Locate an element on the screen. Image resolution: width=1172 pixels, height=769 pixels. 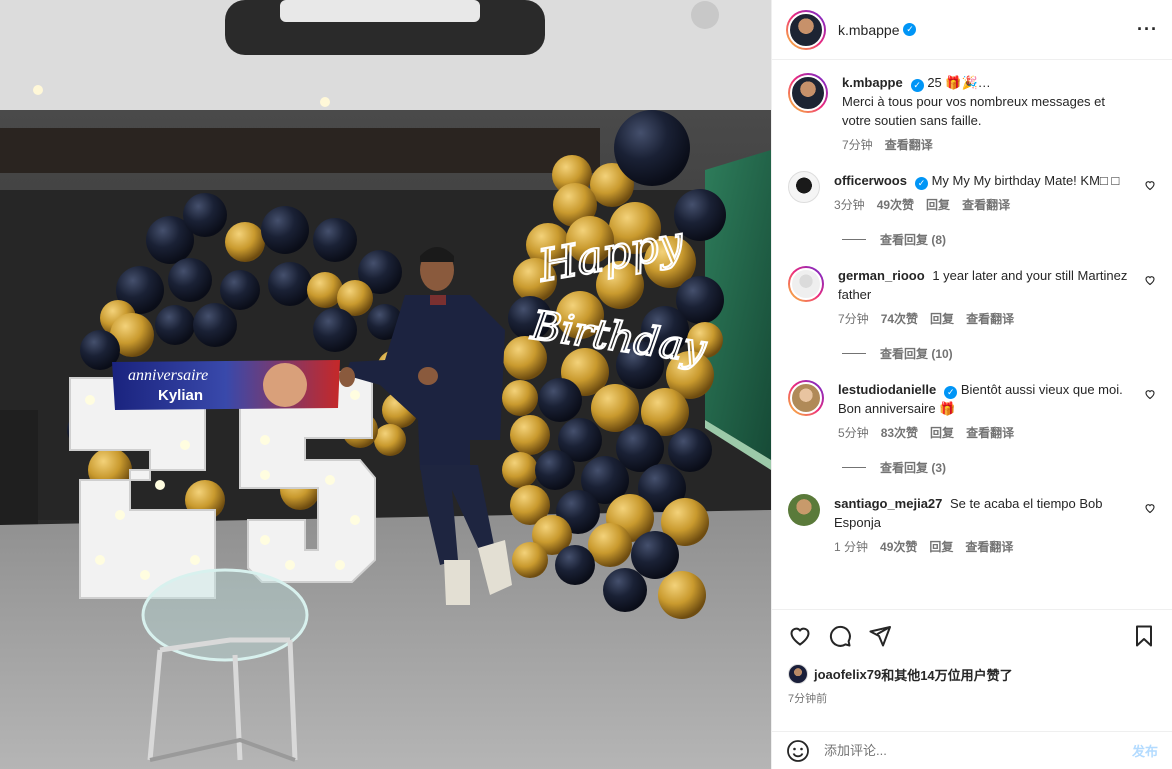
post-header: k.mbappe ✓ ··· is located at coordinates (972, 30).